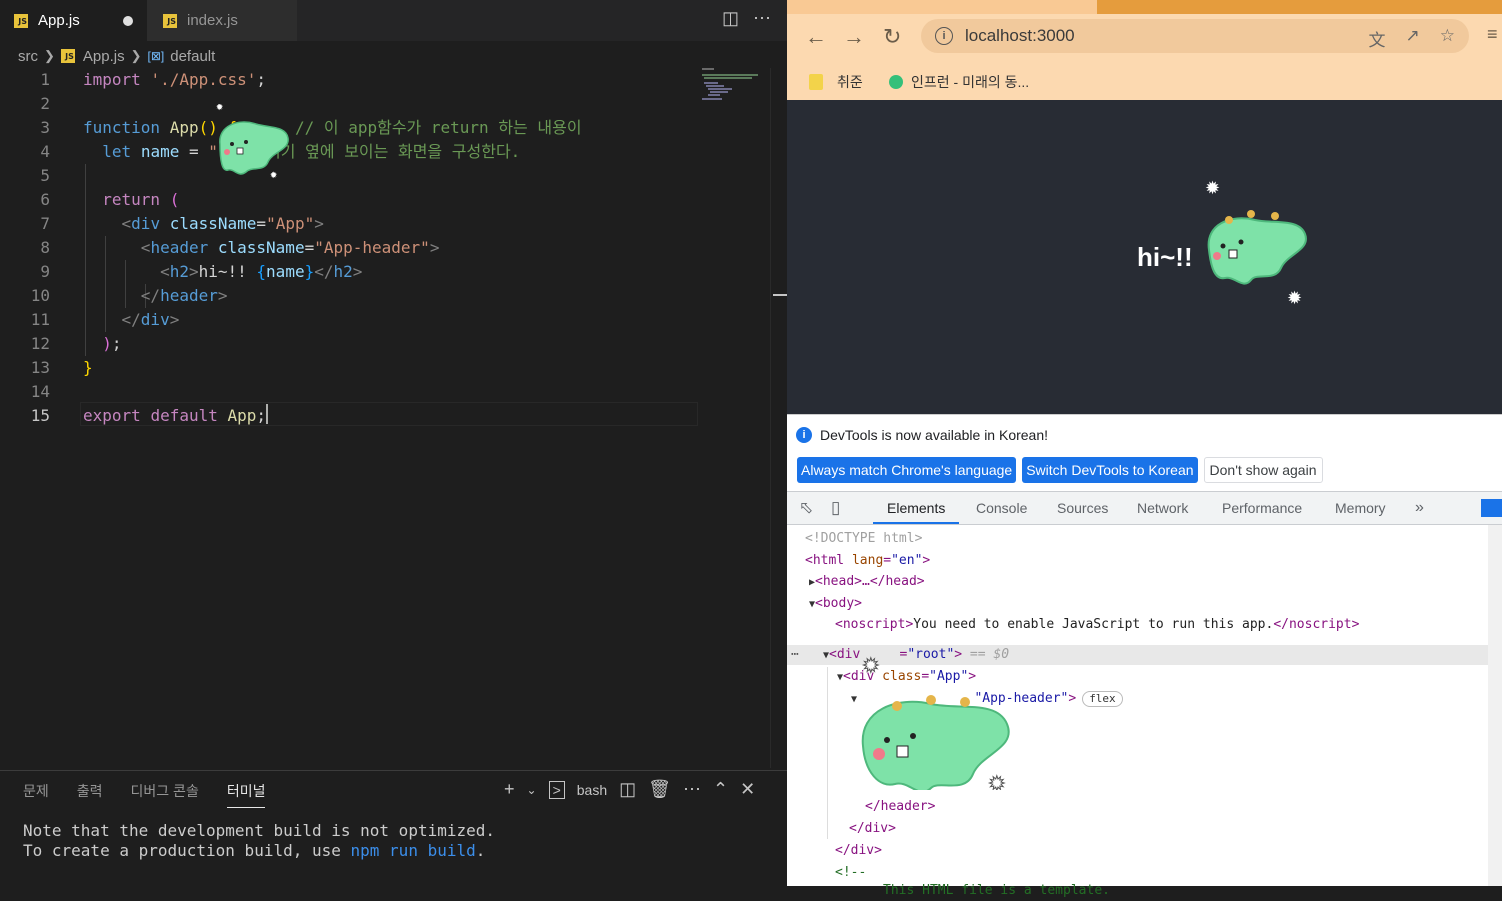 This screenshot has height=901, width=1502. I want to click on address-toolbar: ← → ↻ i localhost:3000 文 ↗ ☆ ≡, so click(1144, 38).